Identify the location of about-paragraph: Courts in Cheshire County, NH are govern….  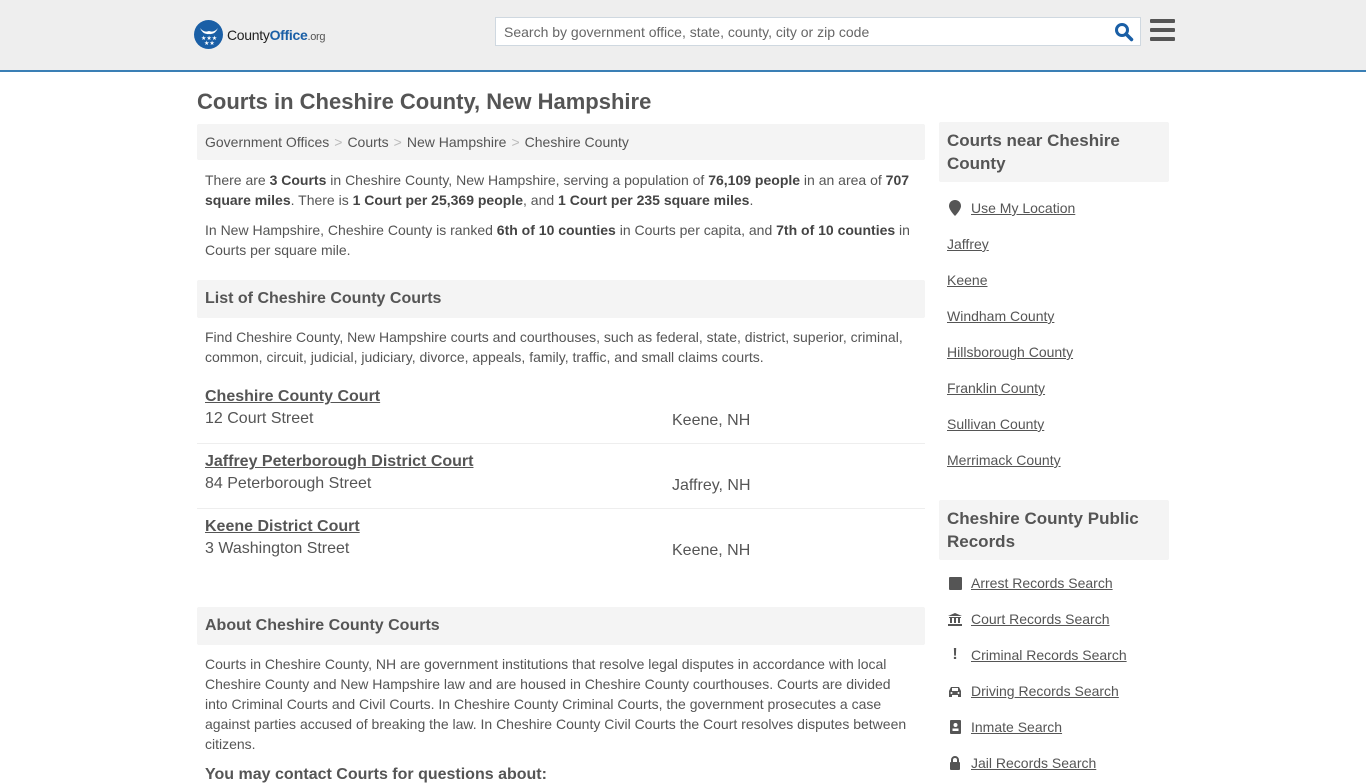
(556, 704).